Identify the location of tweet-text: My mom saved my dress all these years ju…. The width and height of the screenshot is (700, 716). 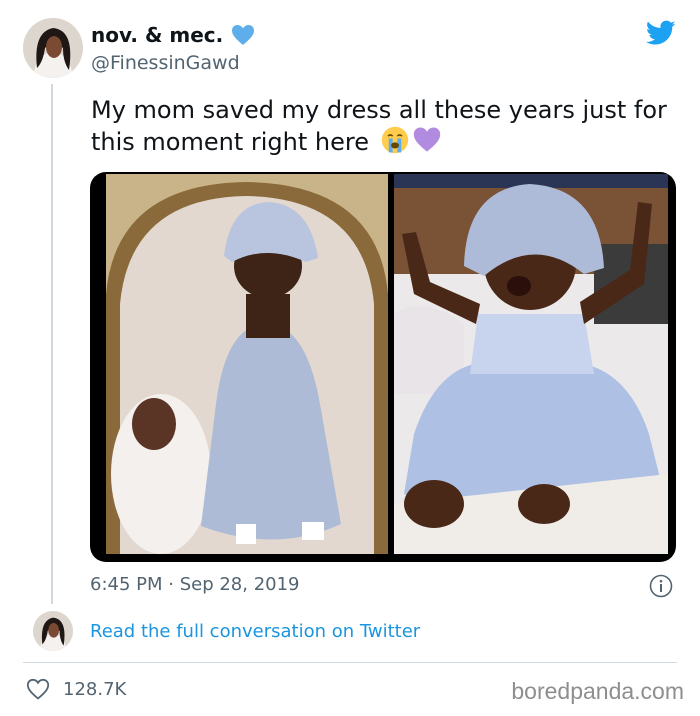
(381, 126).